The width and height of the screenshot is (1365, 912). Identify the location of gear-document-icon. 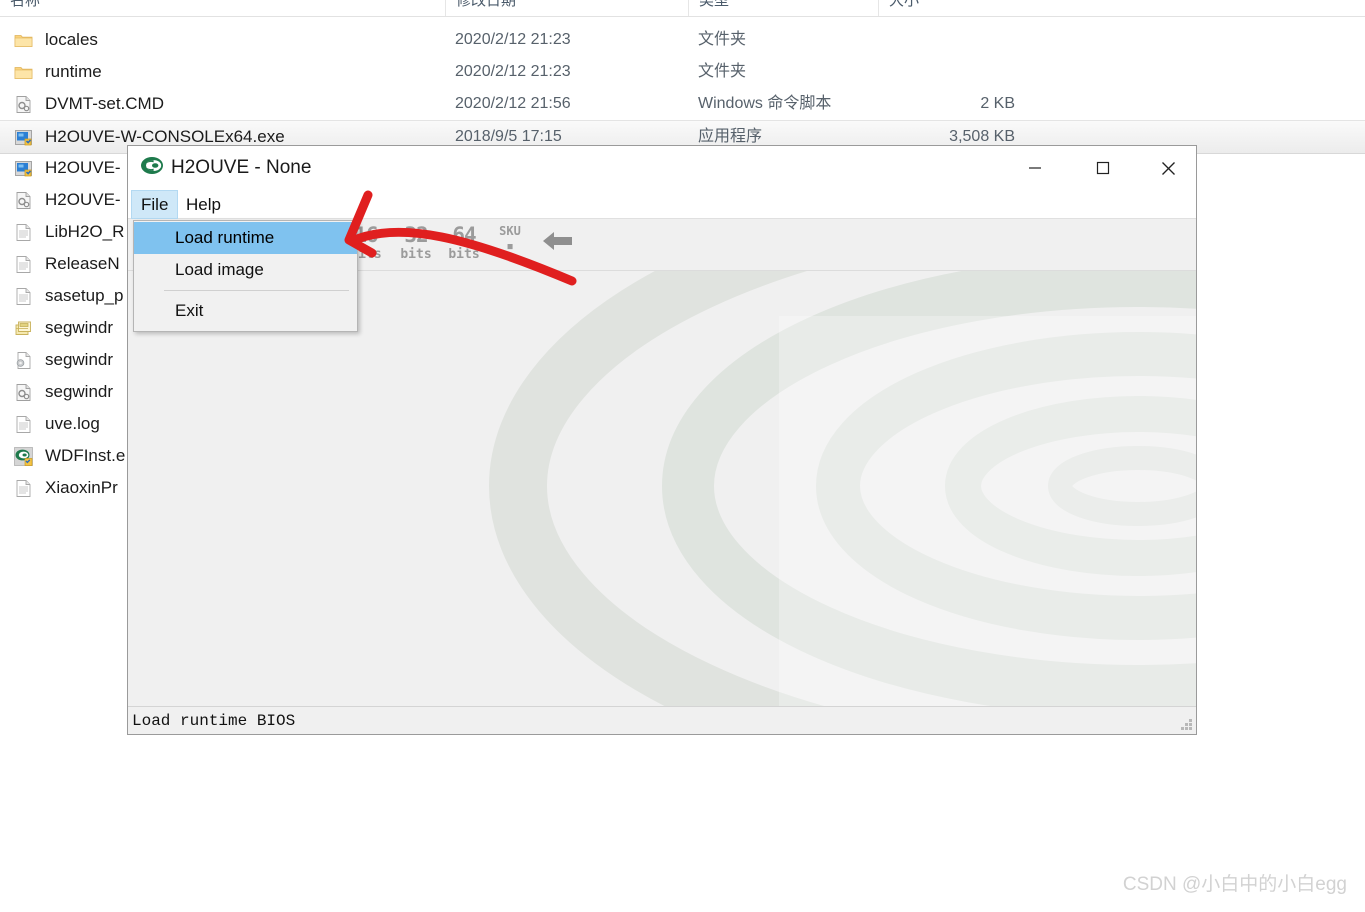
(23, 360).